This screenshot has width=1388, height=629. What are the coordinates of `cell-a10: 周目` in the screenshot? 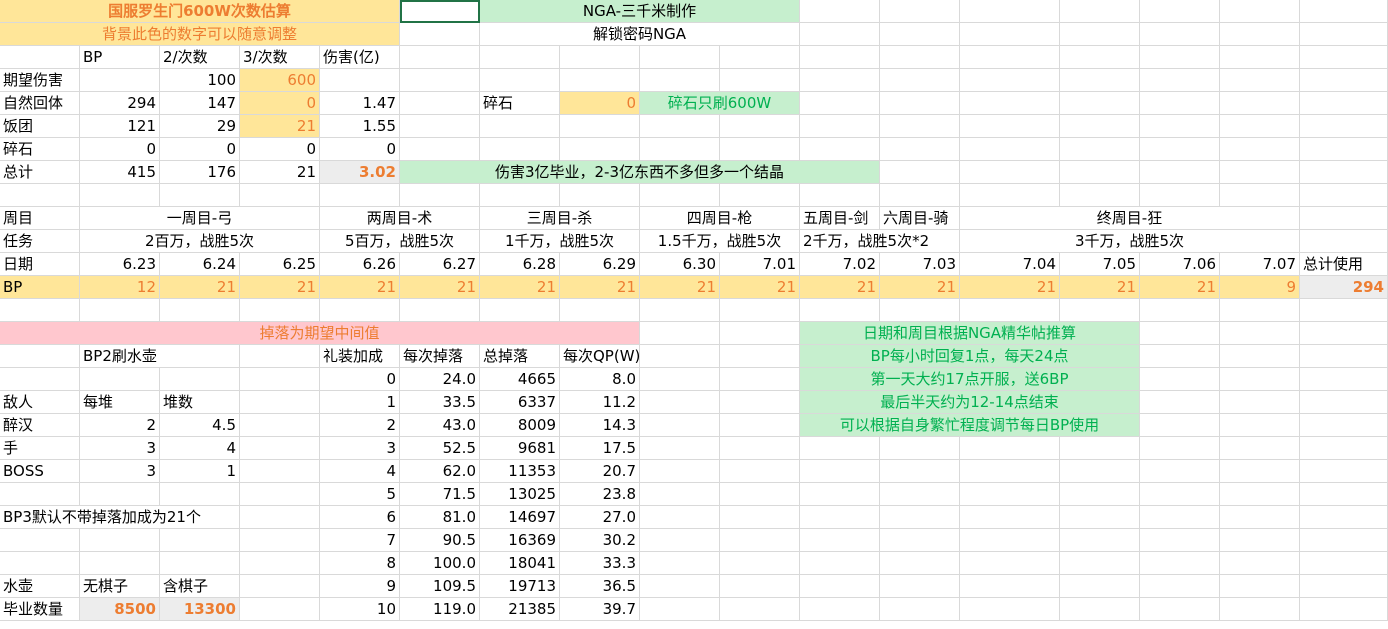 It's located at (40, 218).